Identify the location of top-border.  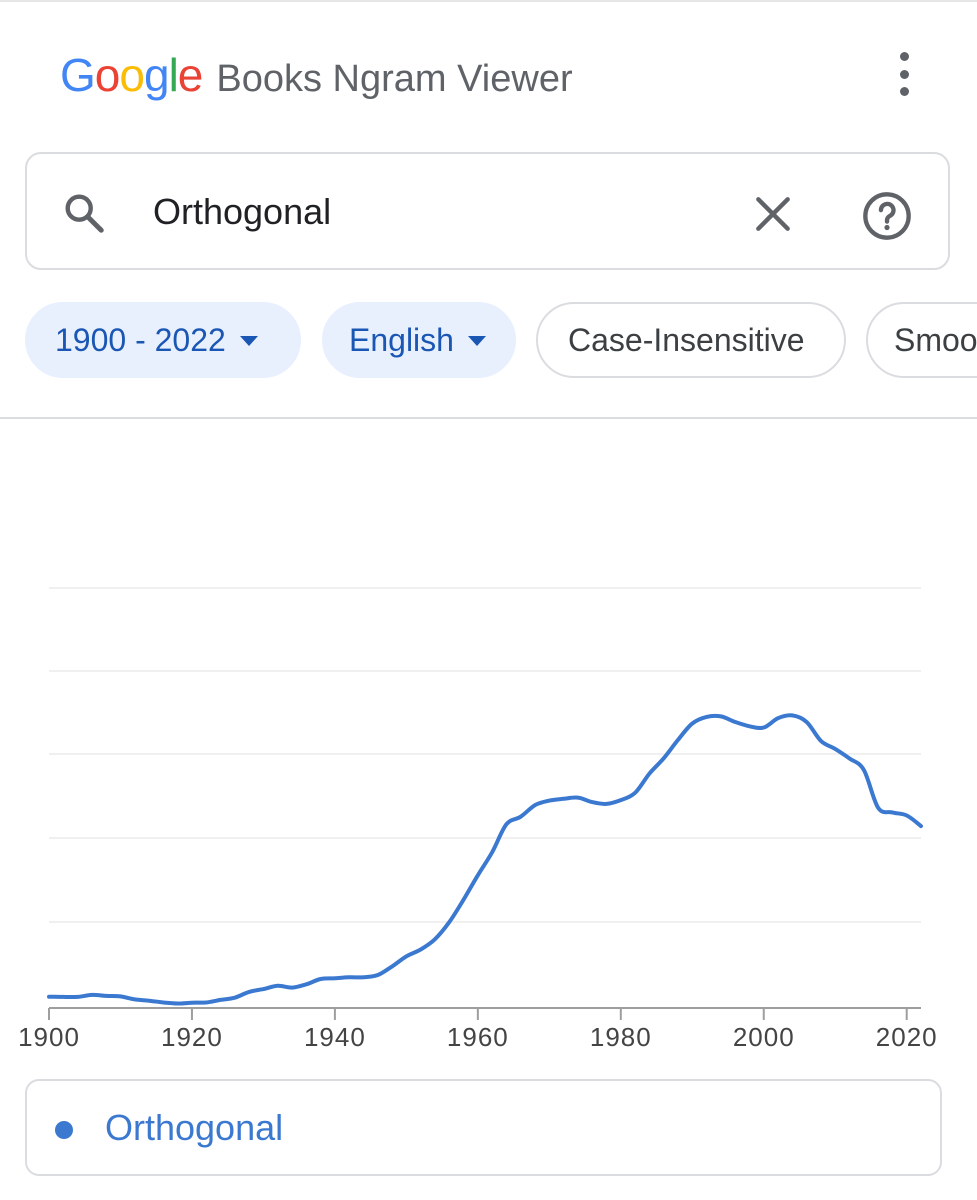
(488, 1).